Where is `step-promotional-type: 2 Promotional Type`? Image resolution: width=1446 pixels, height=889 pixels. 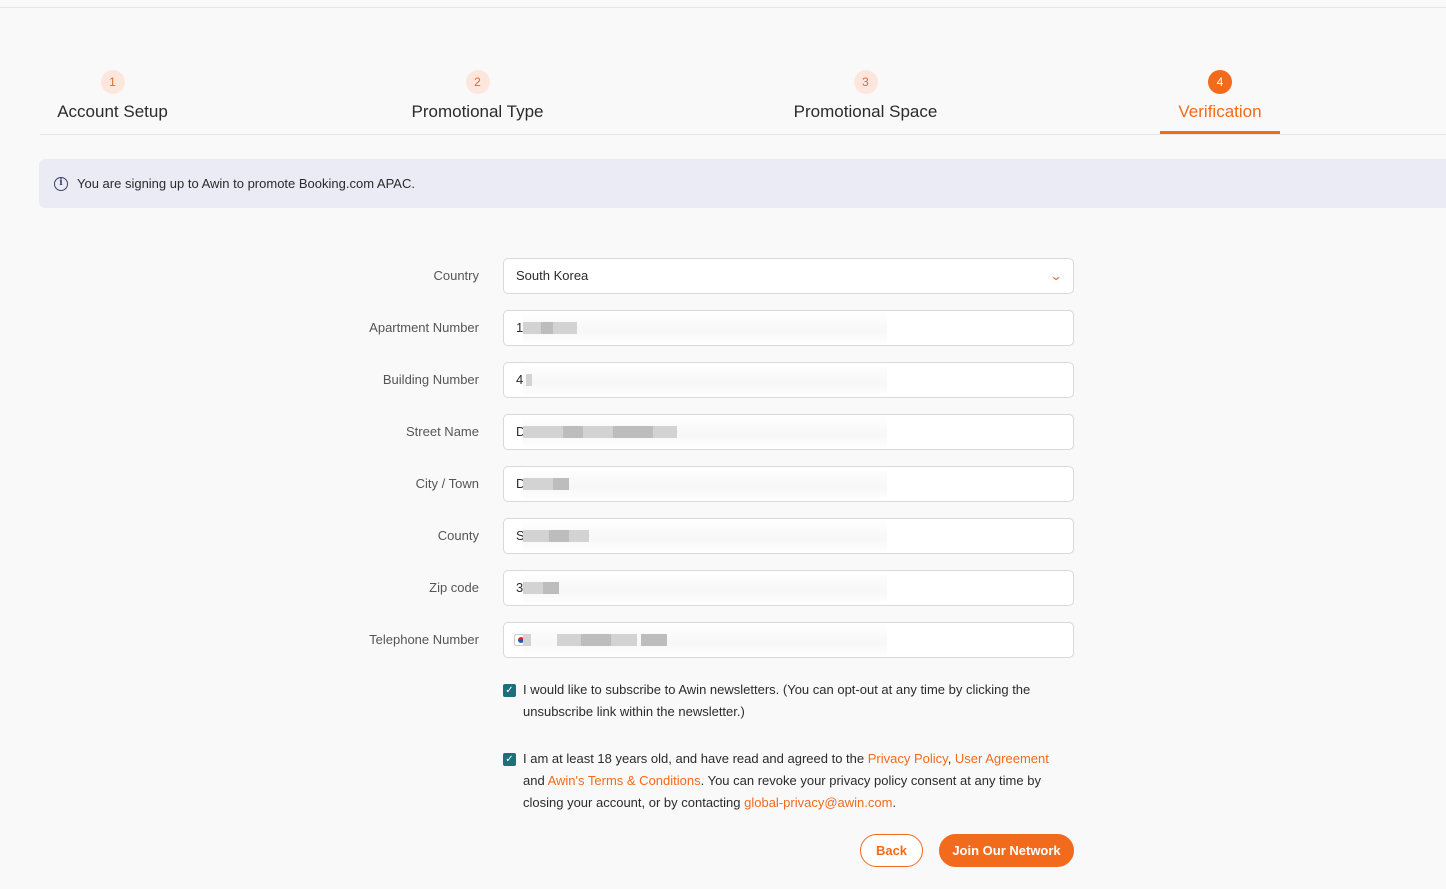 step-promotional-type: 2 Promotional Type is located at coordinates (477, 96).